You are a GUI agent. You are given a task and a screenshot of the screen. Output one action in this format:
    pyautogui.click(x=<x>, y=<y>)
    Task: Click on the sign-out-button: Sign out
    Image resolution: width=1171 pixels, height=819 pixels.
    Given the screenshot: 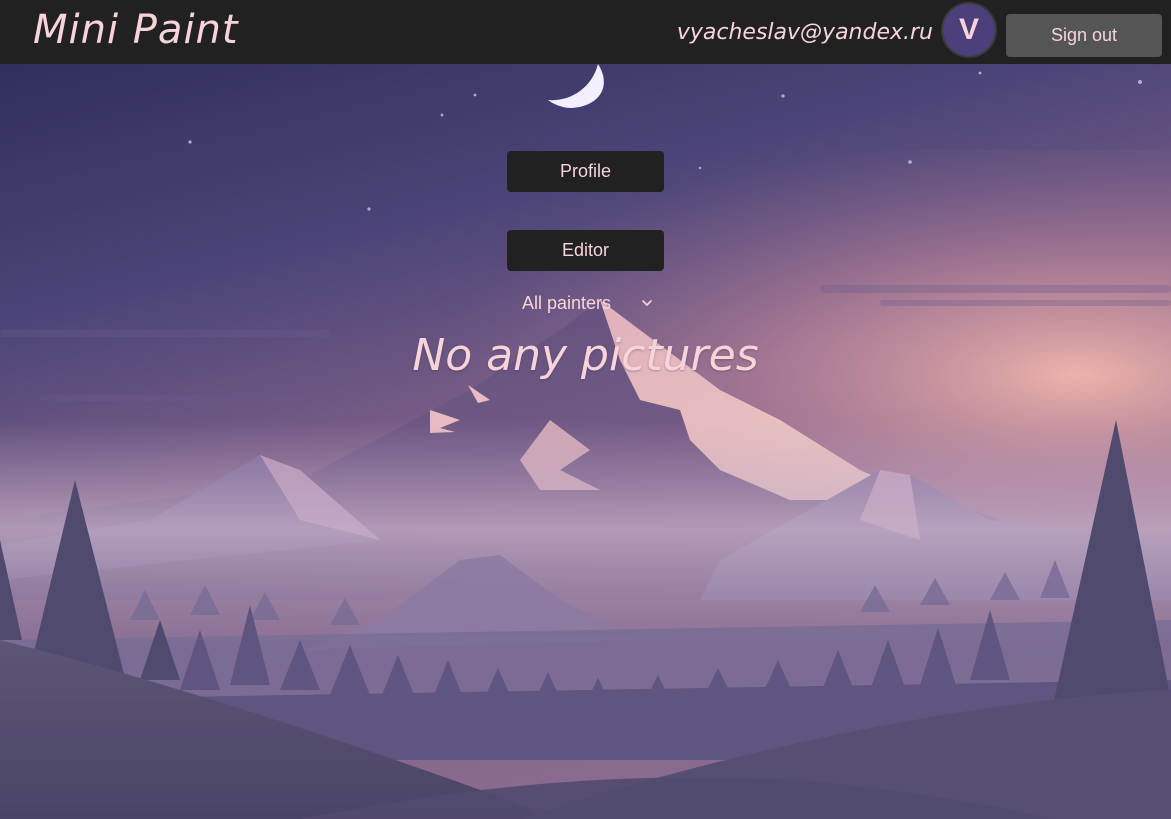 What is the action you would take?
    pyautogui.click(x=1084, y=35)
    